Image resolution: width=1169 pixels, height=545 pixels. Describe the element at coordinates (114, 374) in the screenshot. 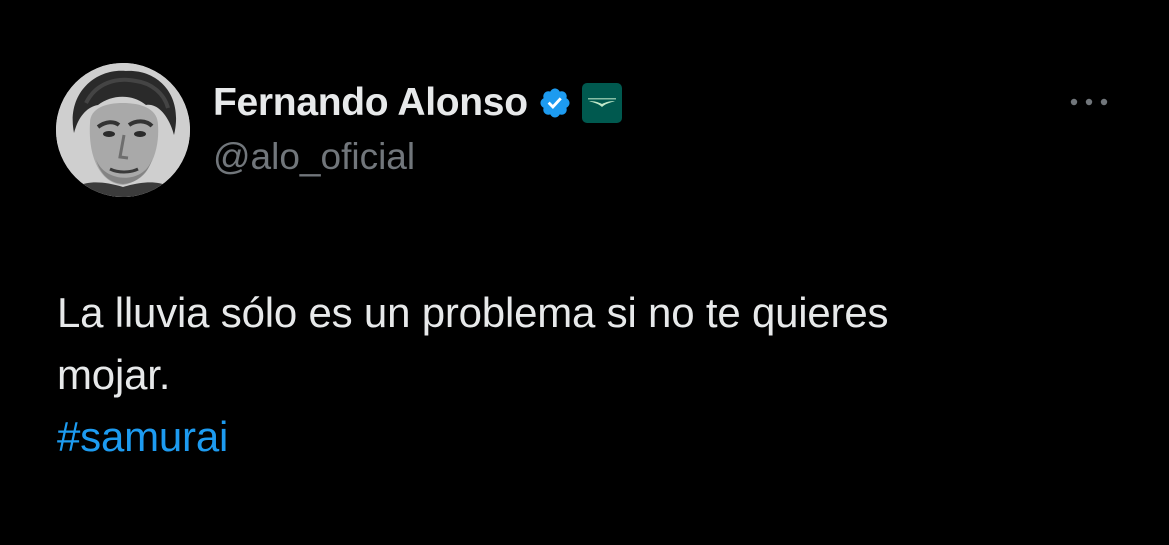

I see `tweet-text-line: mojar.` at that location.